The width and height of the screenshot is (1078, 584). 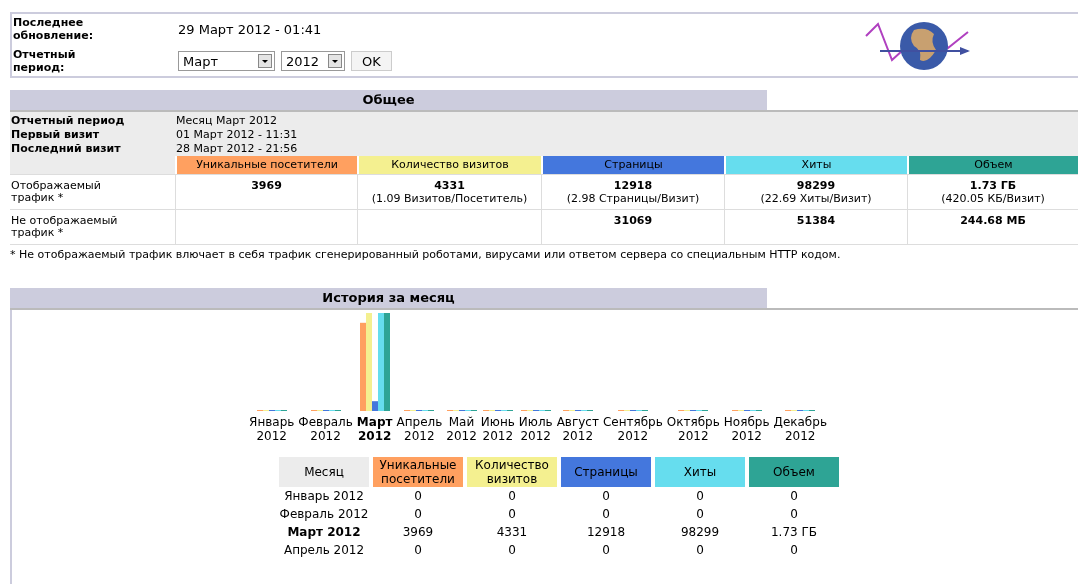 What do you see at coordinates (56, 135) in the screenshot?
I see `info-label: Первый визит` at bounding box center [56, 135].